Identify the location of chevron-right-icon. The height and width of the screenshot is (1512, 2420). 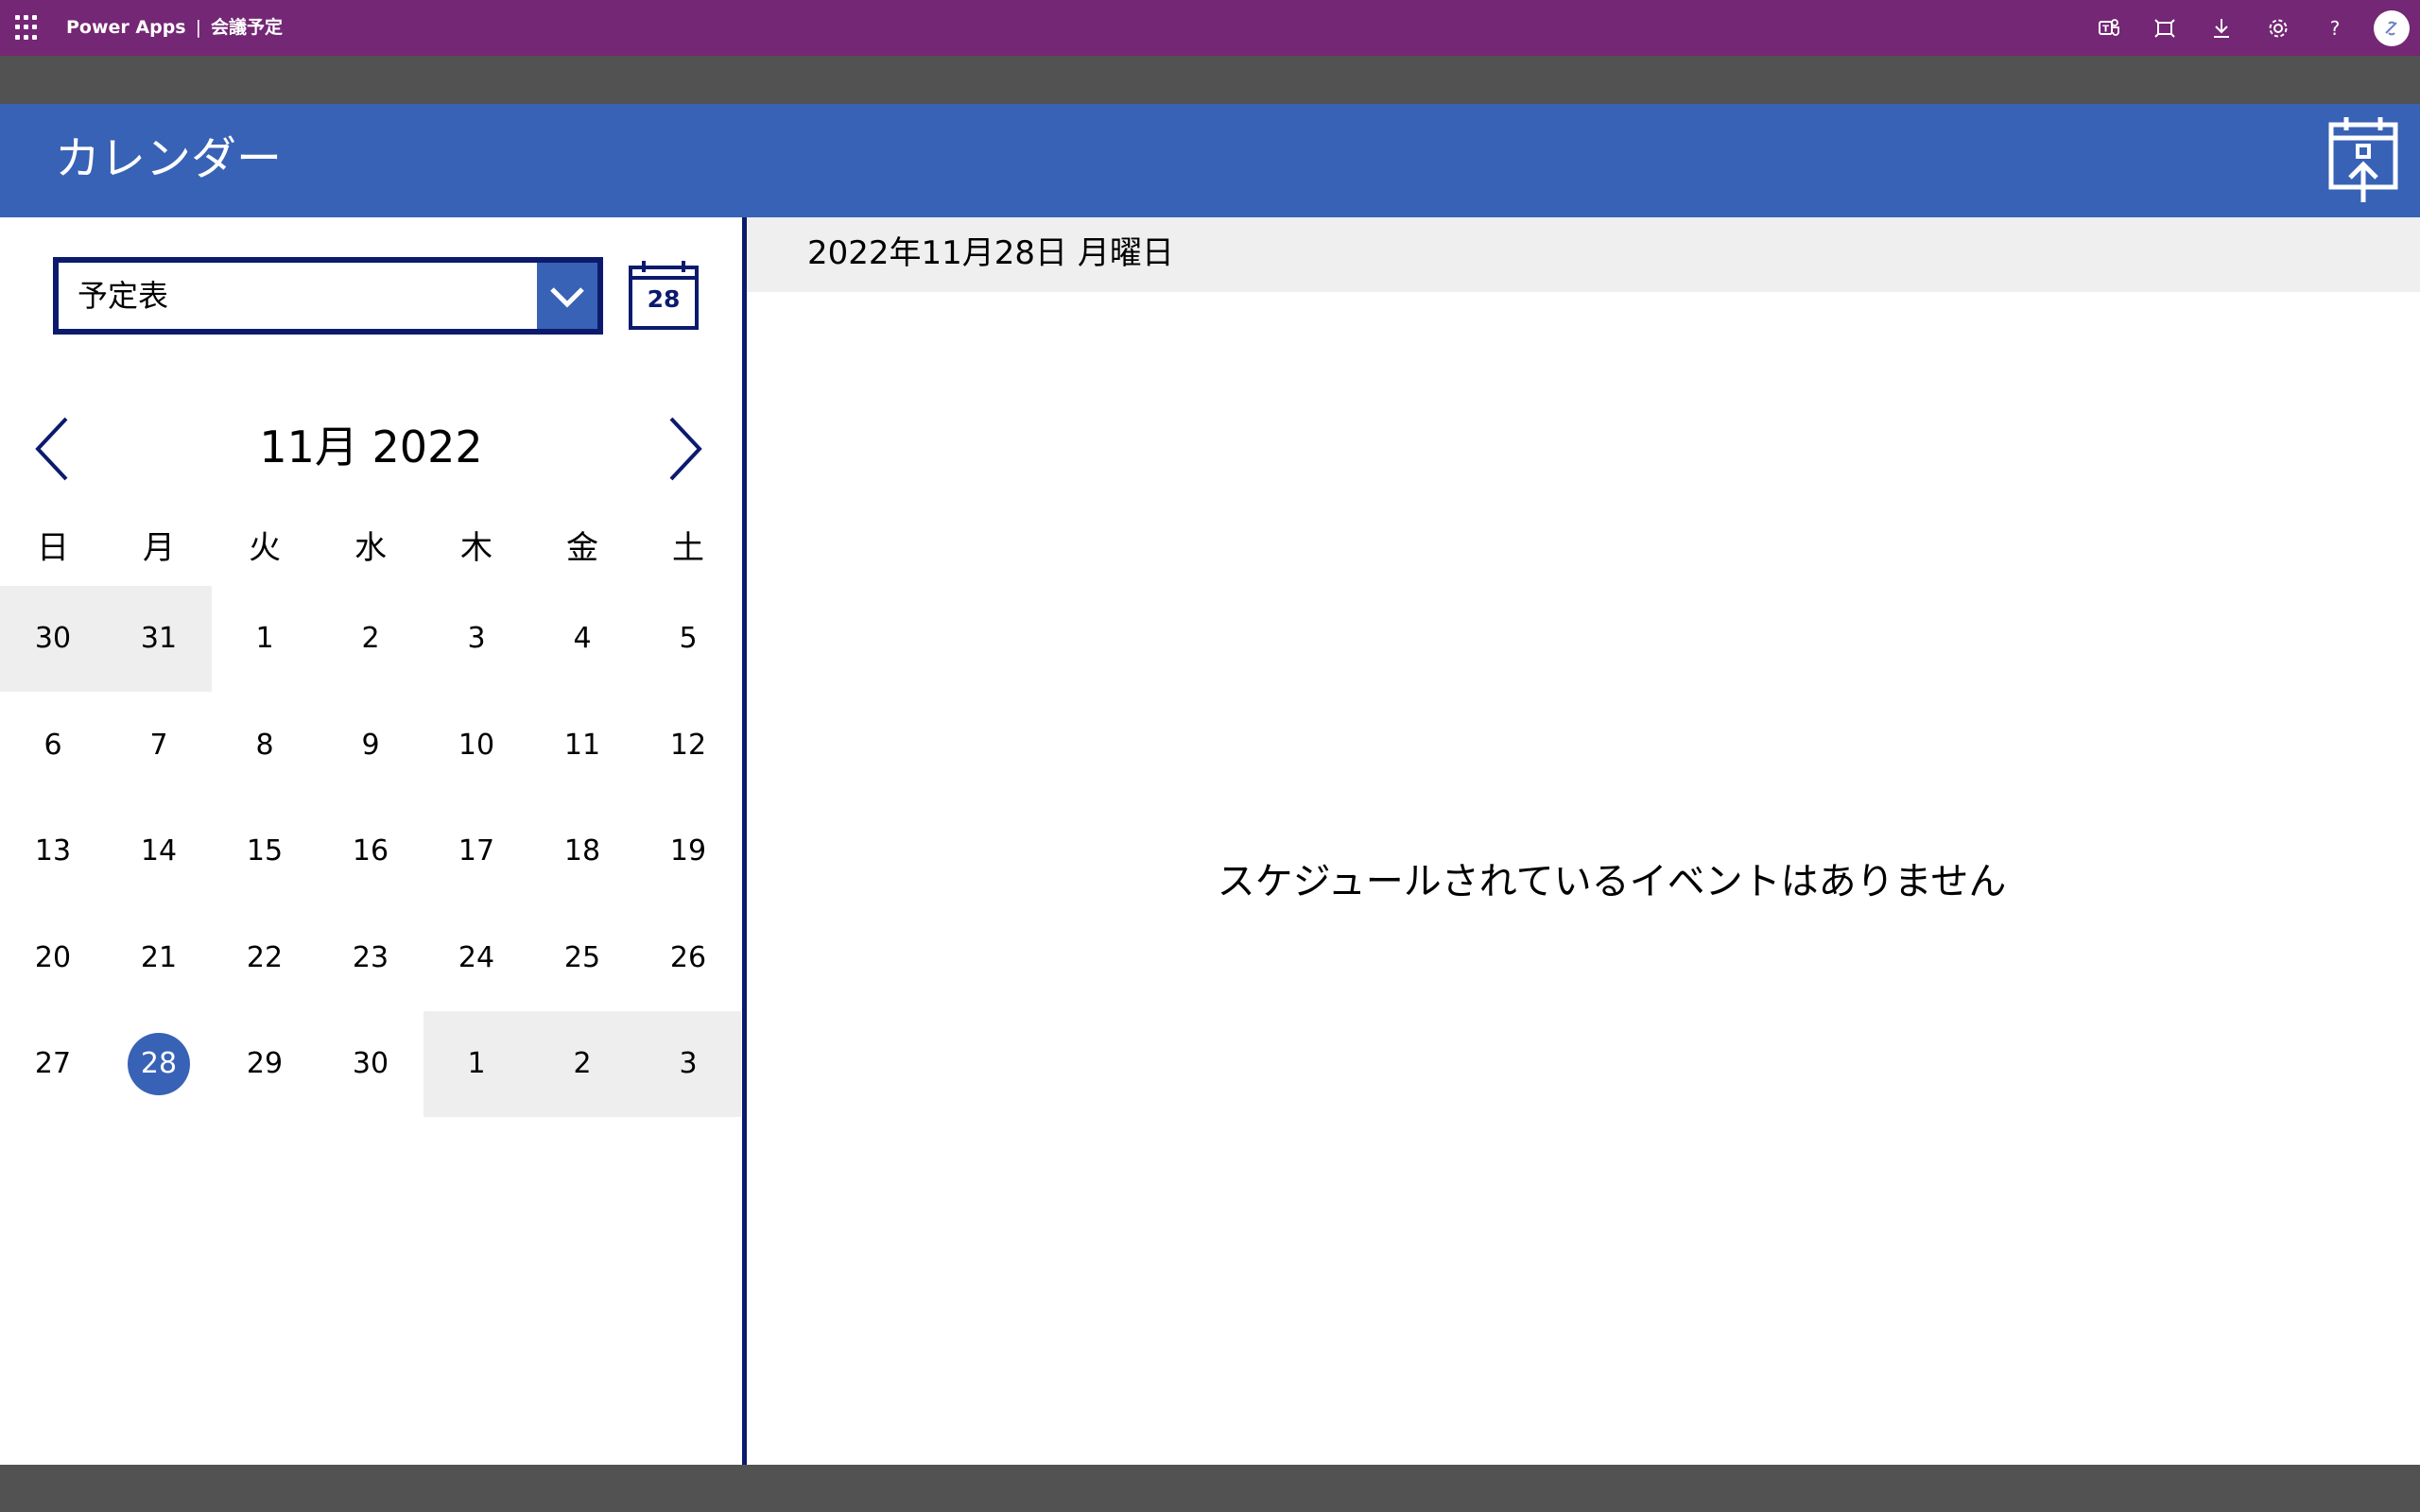
(685, 449).